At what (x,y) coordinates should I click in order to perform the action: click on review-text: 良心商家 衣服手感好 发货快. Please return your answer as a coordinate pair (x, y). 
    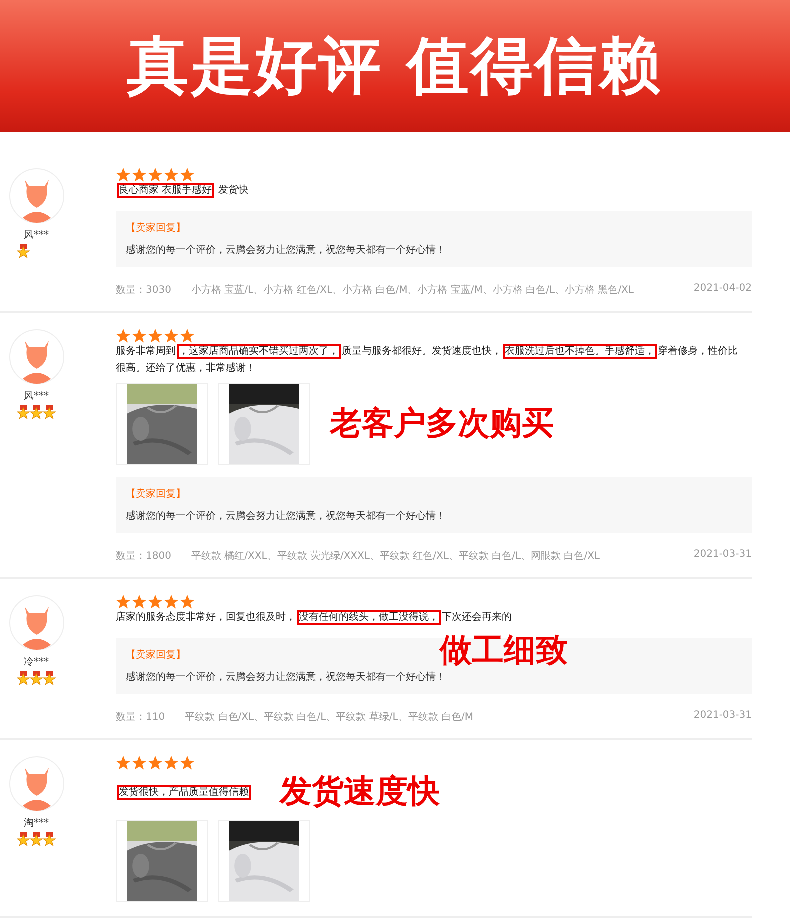
    Looking at the image, I should click on (184, 191).